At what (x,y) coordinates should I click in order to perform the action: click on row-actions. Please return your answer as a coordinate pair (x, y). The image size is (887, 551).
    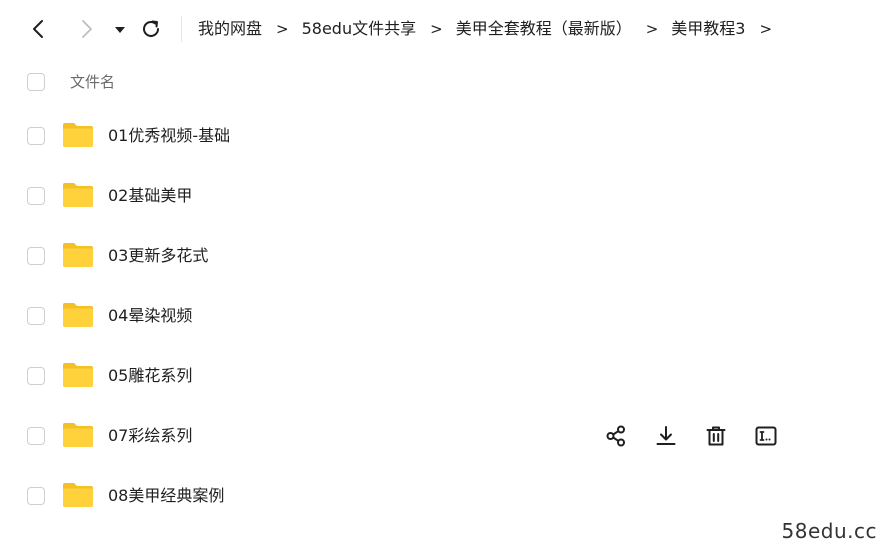
    Looking at the image, I should click on (703, 436).